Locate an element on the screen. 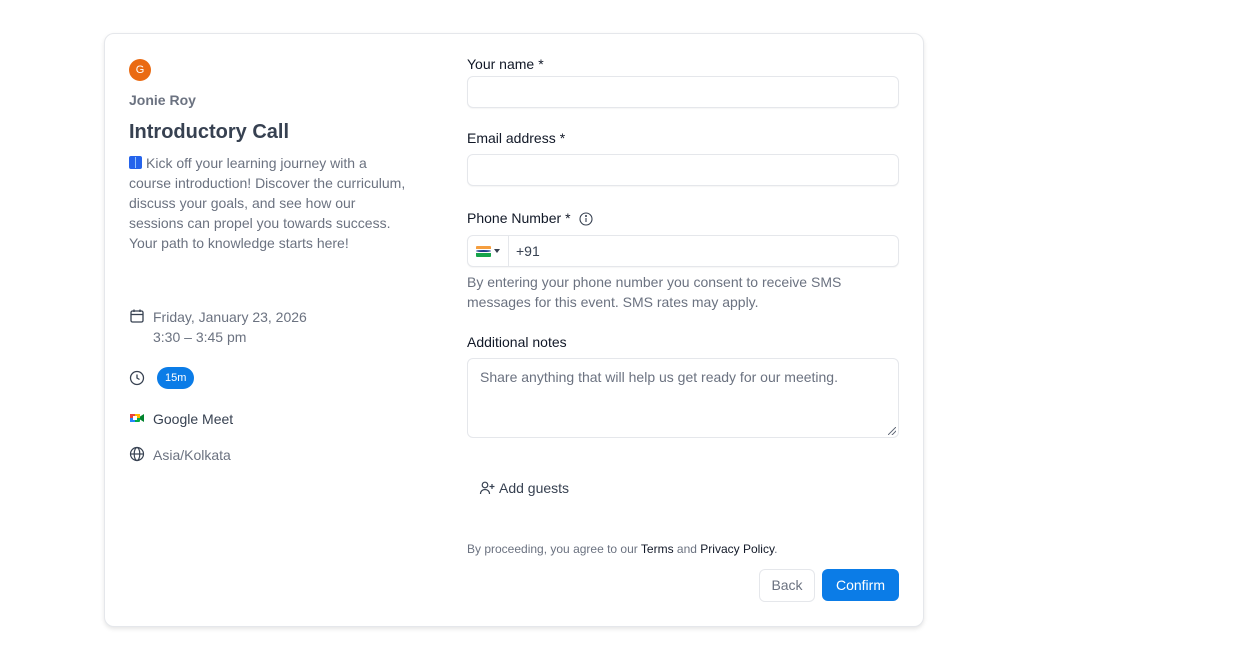 Image resolution: width=1254 pixels, height=668 pixels. terms-link: Terms is located at coordinates (657, 549).